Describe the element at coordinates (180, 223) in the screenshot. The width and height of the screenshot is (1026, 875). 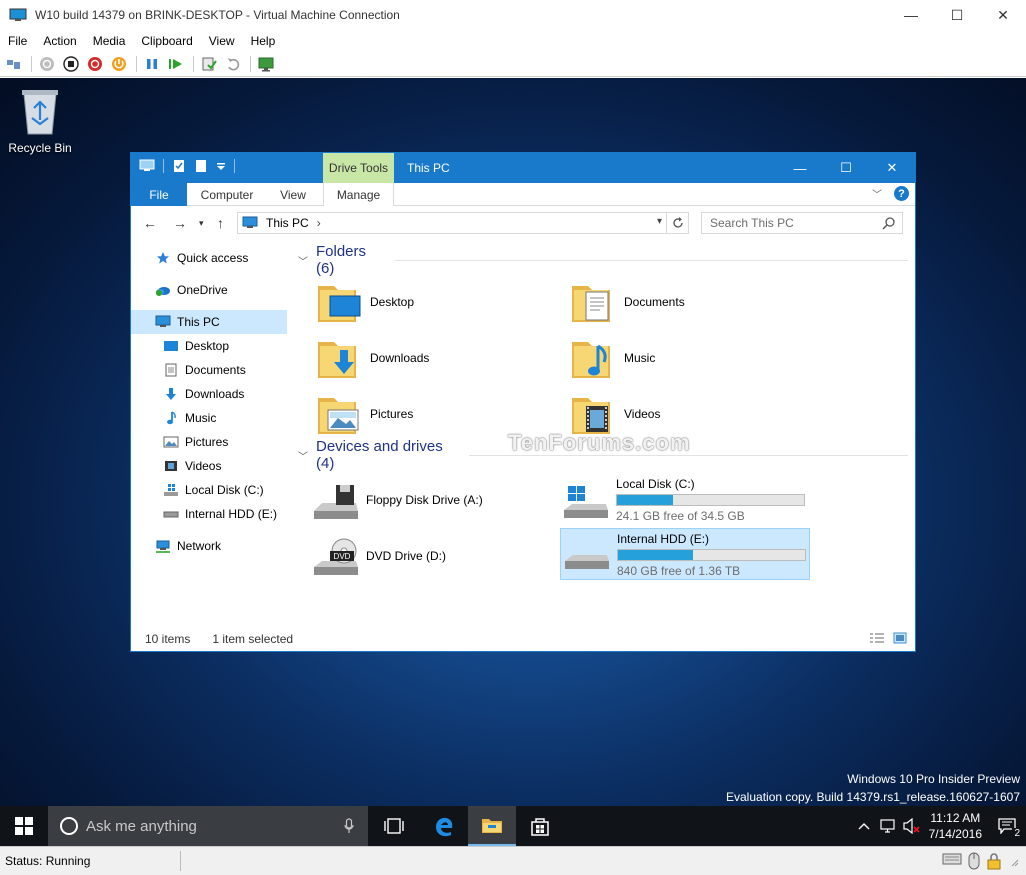
I see `forward-button: →` at that location.